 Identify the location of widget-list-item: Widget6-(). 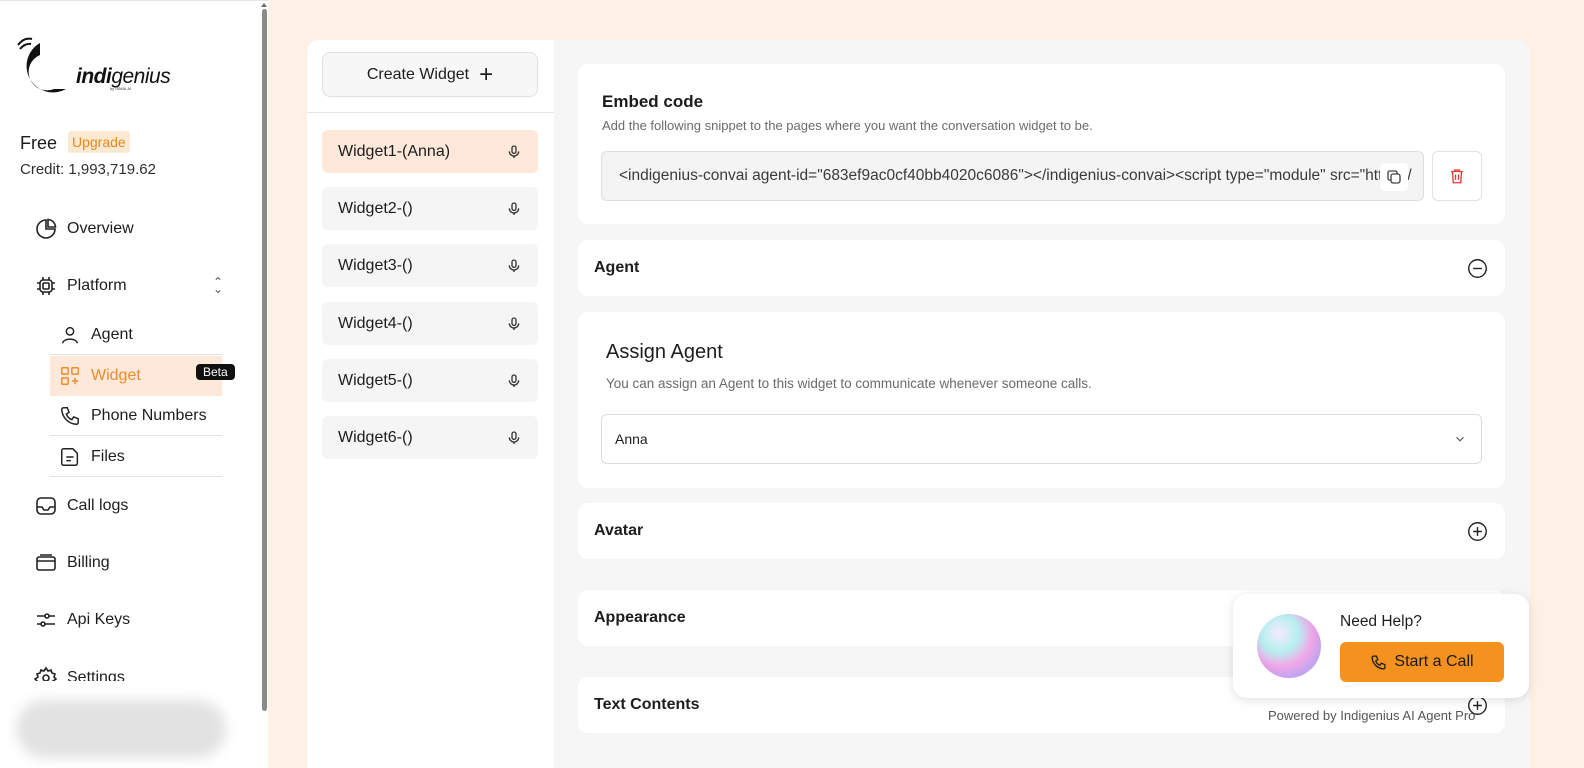
(430, 437).